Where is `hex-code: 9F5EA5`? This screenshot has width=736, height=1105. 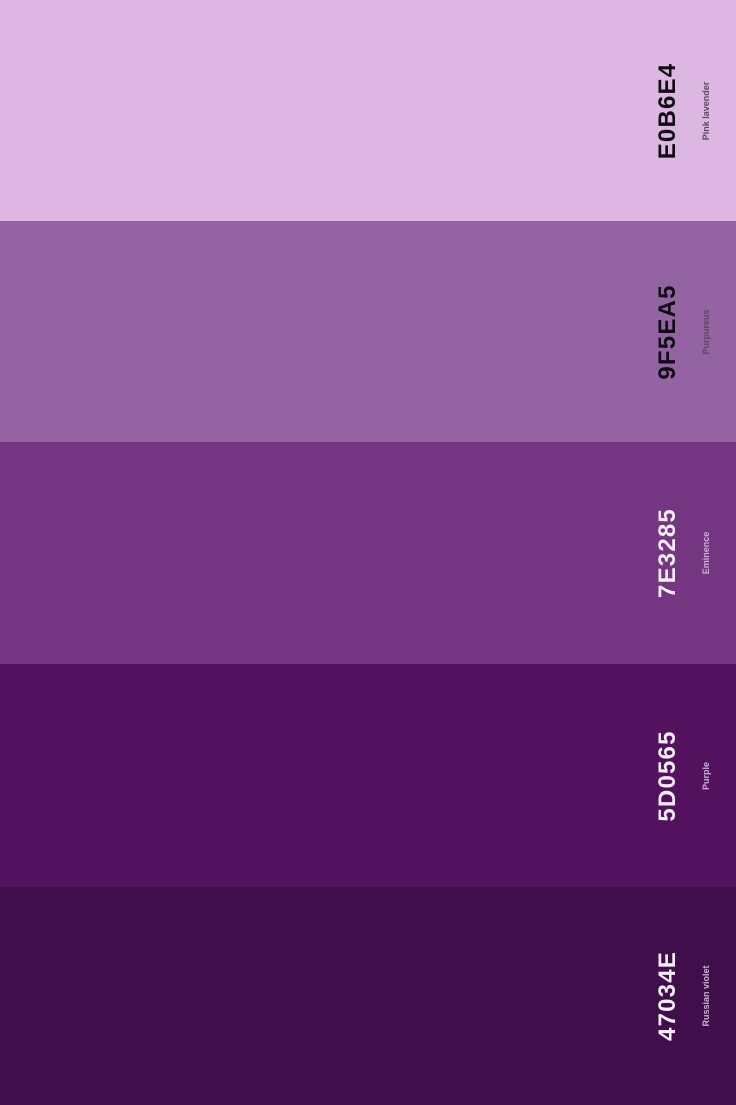 hex-code: 9F5EA5 is located at coordinates (667, 331).